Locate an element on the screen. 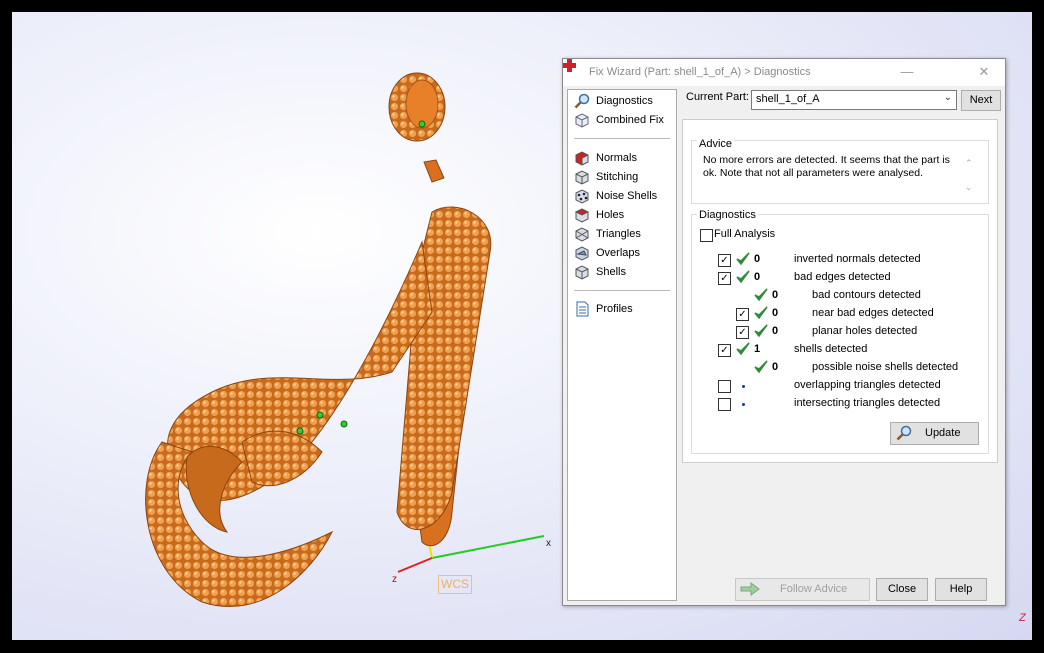 The height and width of the screenshot is (653, 1044). diagnostic-label: overlapping triangles detected is located at coordinates (867, 385).